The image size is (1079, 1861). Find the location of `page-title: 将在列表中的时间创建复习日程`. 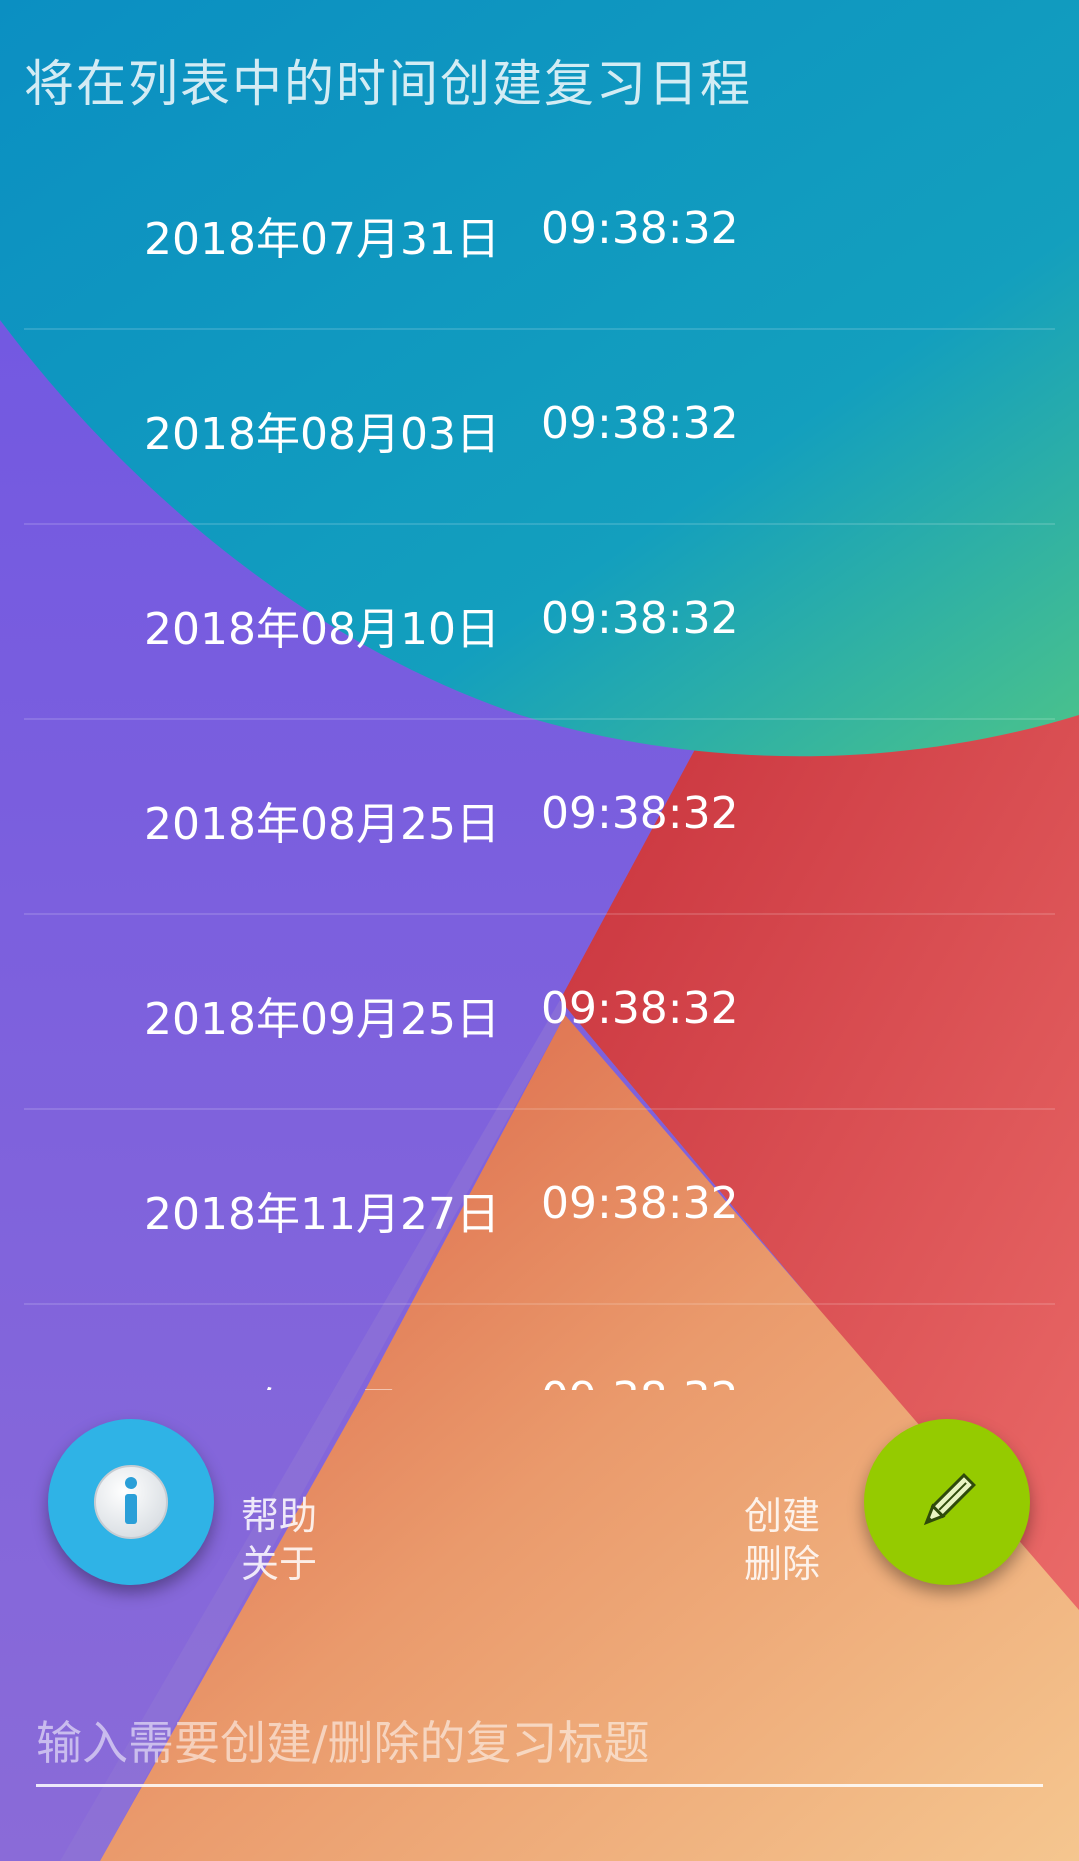

page-title: 将在列表中的时间创建复习日程 is located at coordinates (388, 84).